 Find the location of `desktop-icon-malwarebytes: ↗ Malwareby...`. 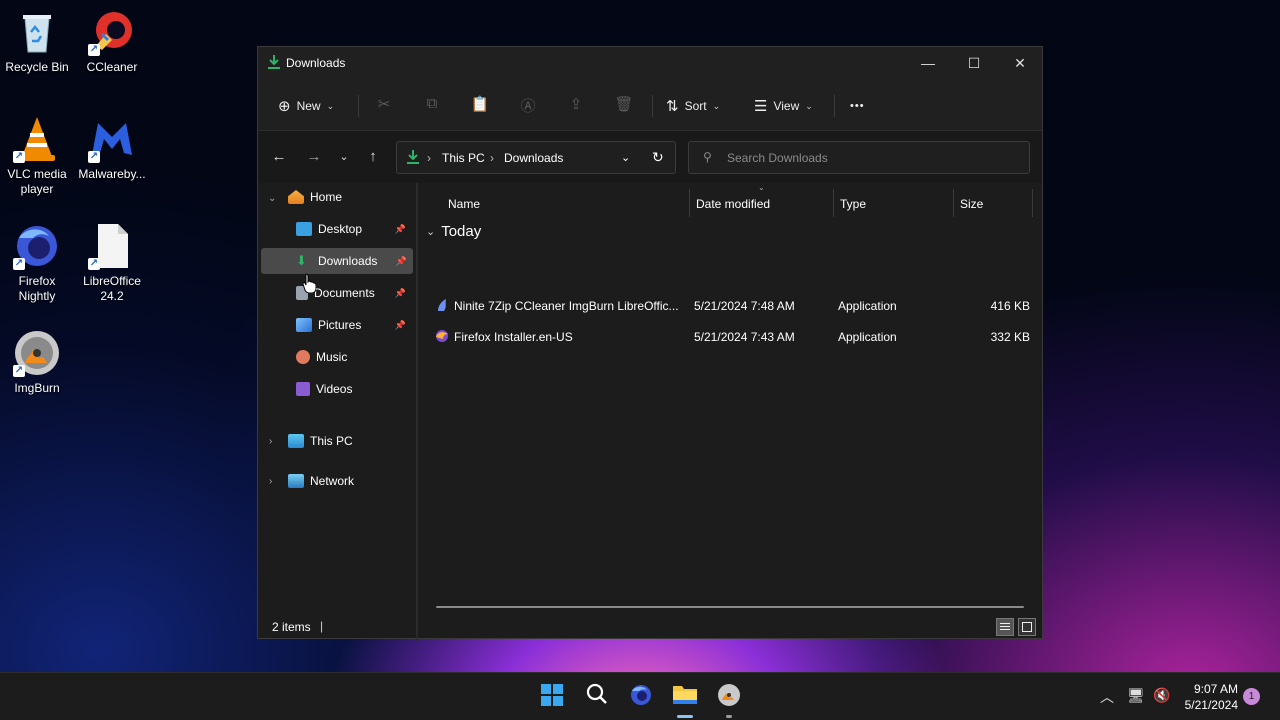

desktop-icon-malwarebytes: ↗ Malwareby... is located at coordinates (112, 148).